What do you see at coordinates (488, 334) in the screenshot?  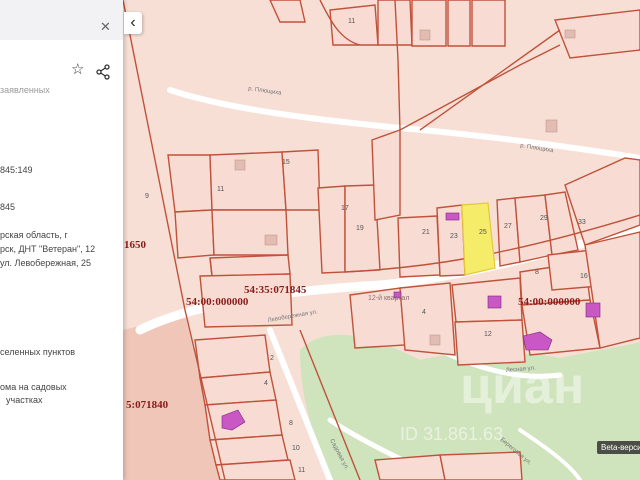 I see `parcel-number: 12` at bounding box center [488, 334].